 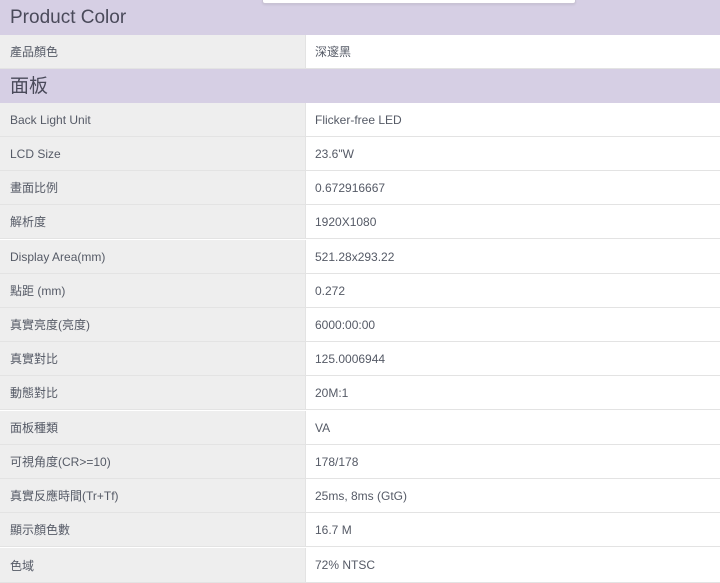 What do you see at coordinates (513, 256) in the screenshot?
I see `row-value: 521.28x293.22` at bounding box center [513, 256].